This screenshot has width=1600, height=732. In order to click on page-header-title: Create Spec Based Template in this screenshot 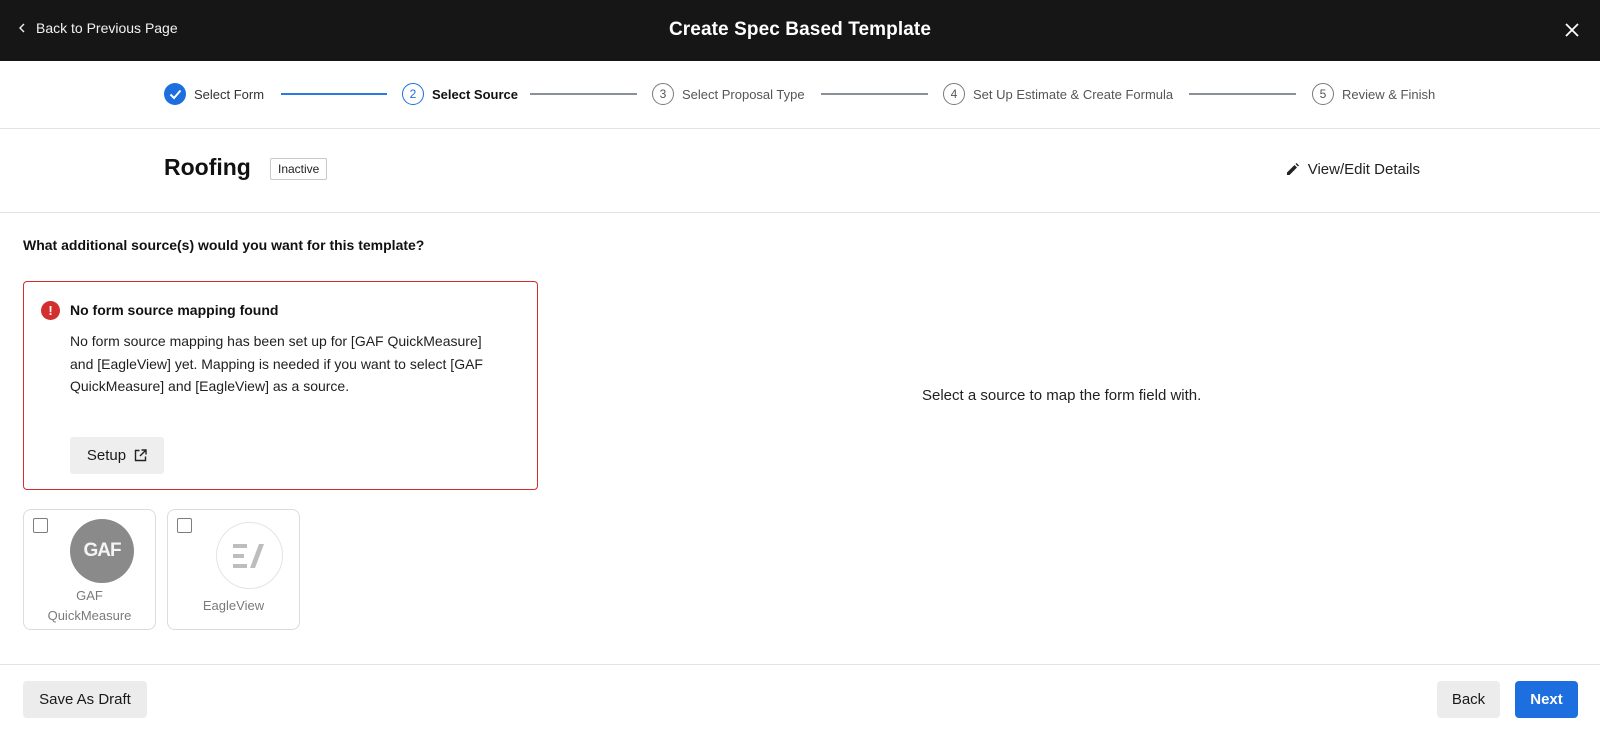, I will do `click(800, 29)`.